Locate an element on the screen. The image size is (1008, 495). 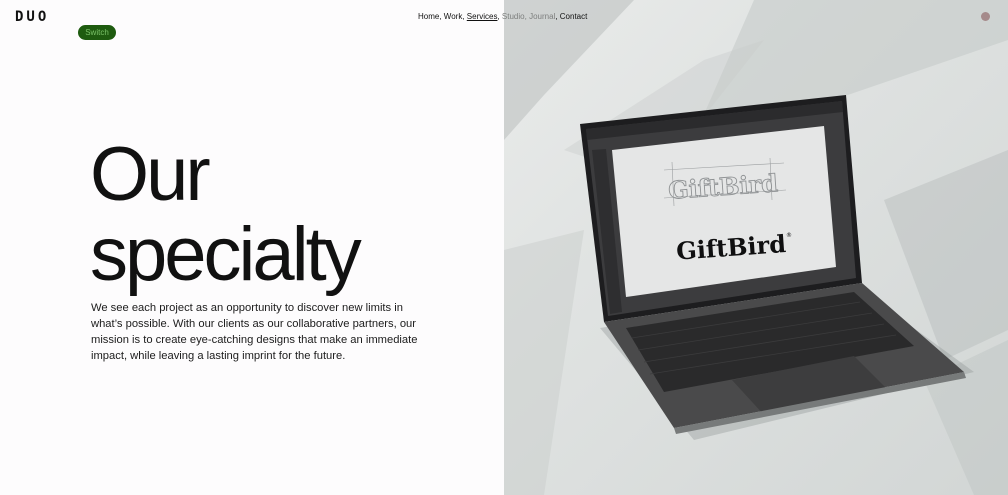
duo-logo: DUO is located at coordinates (32, 17).